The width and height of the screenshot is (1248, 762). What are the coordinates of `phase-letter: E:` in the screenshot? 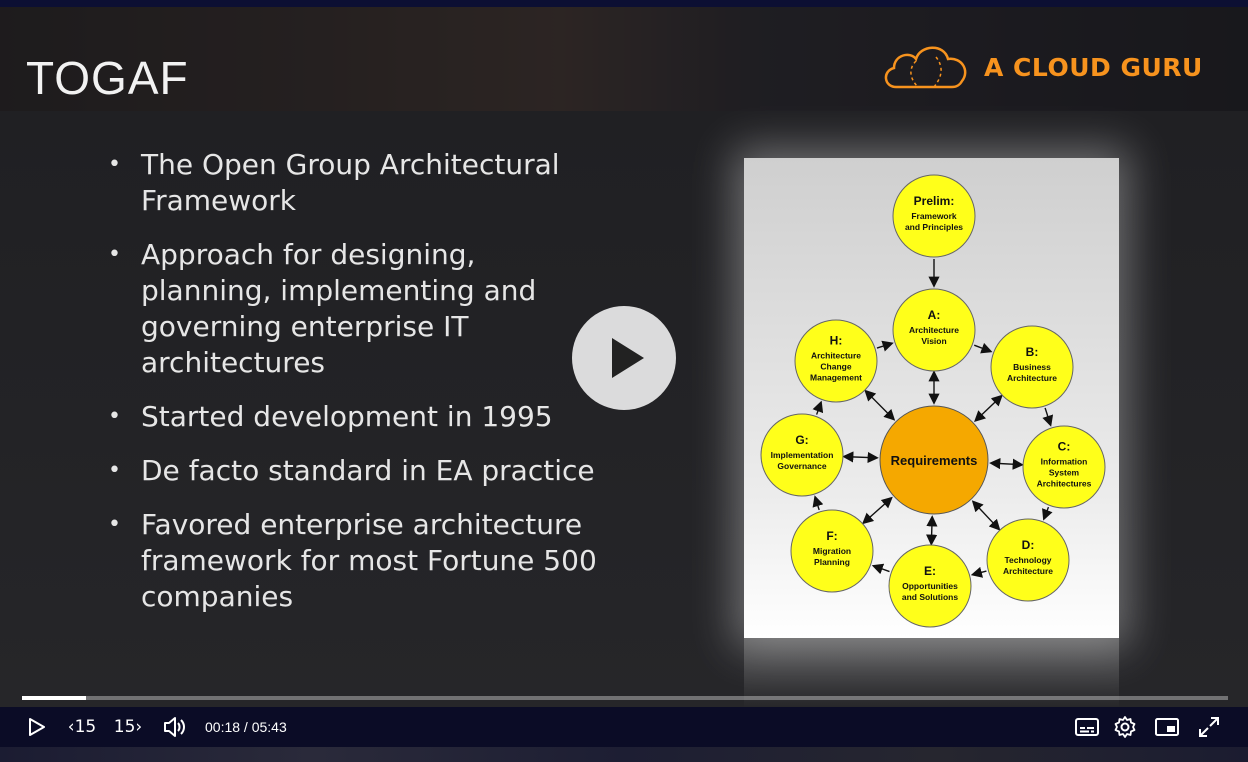 It's located at (930, 571).